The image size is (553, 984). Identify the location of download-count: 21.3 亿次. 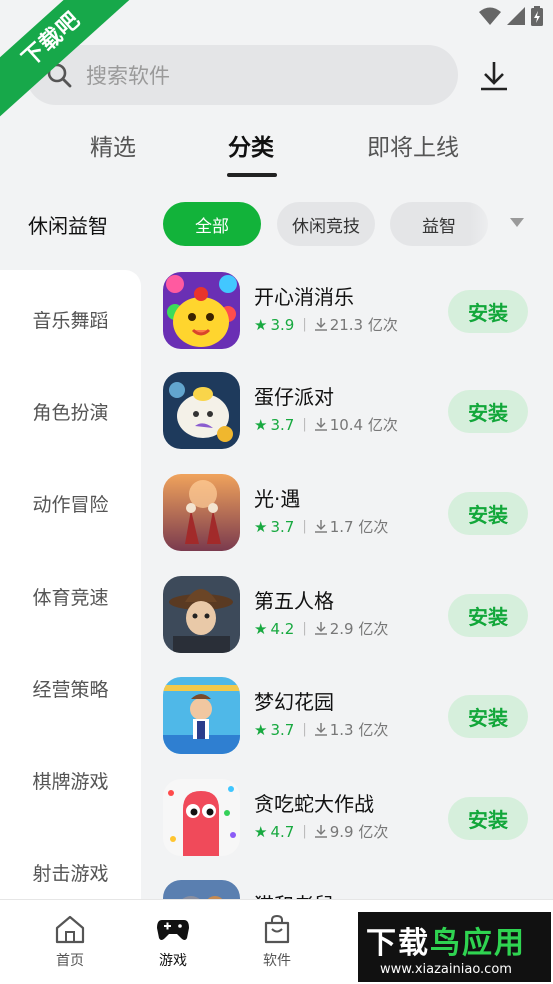
(356, 324).